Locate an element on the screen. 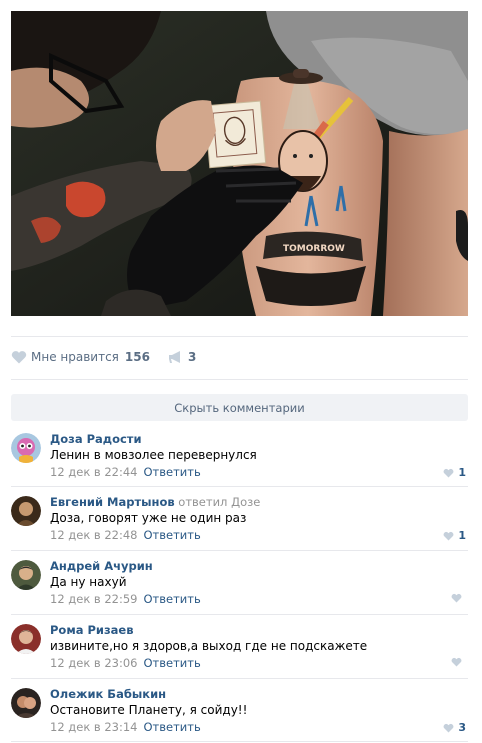  tattoo-text: TOMORROW is located at coordinates (314, 249).